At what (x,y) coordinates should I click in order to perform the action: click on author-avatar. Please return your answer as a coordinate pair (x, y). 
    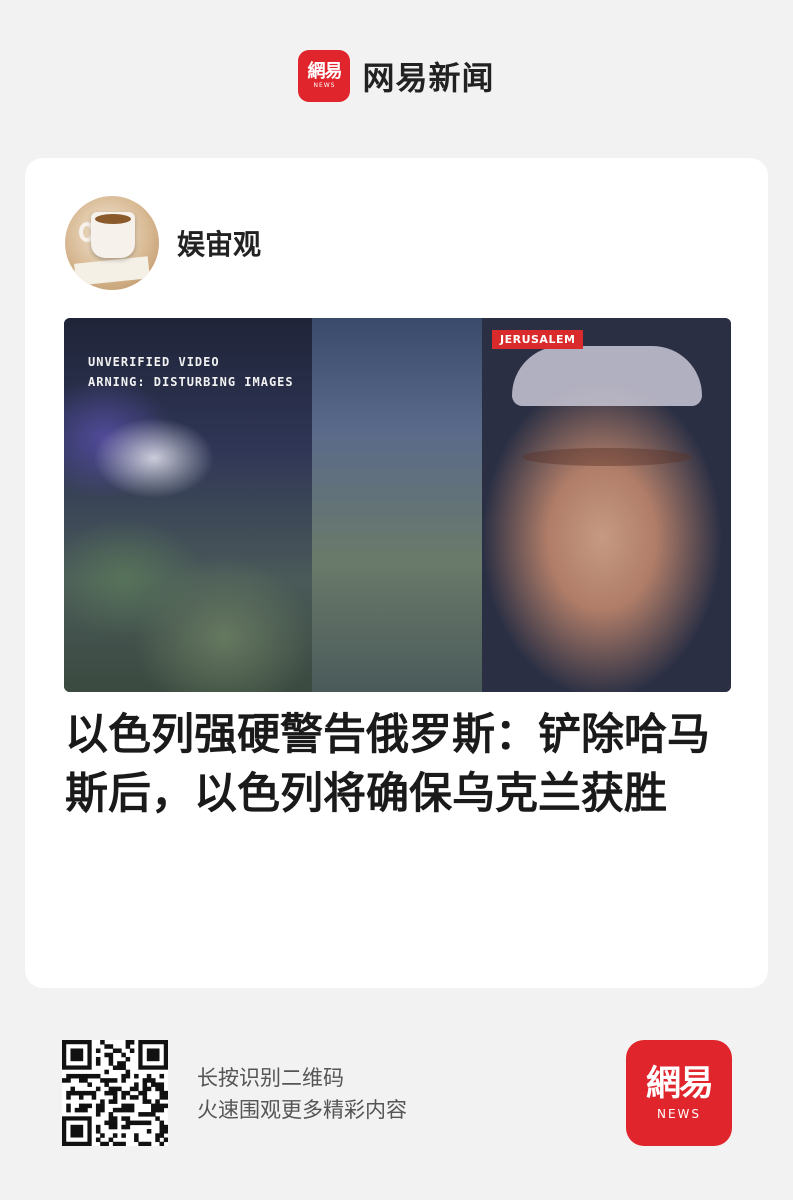
    Looking at the image, I should click on (112, 243).